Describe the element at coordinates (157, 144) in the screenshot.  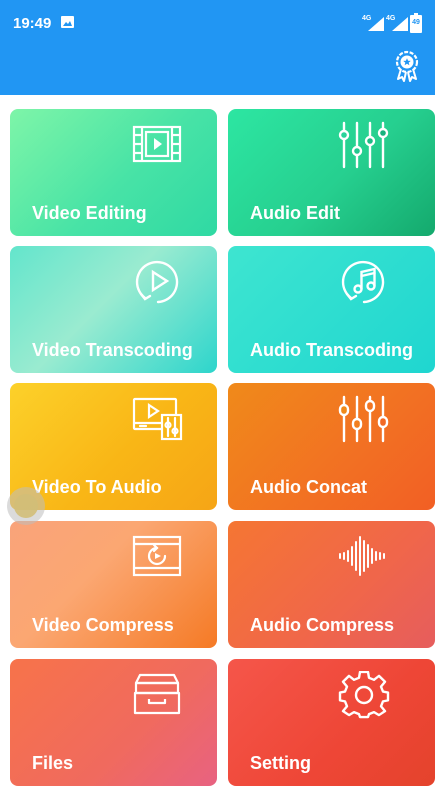
I see `film-play-icon` at that location.